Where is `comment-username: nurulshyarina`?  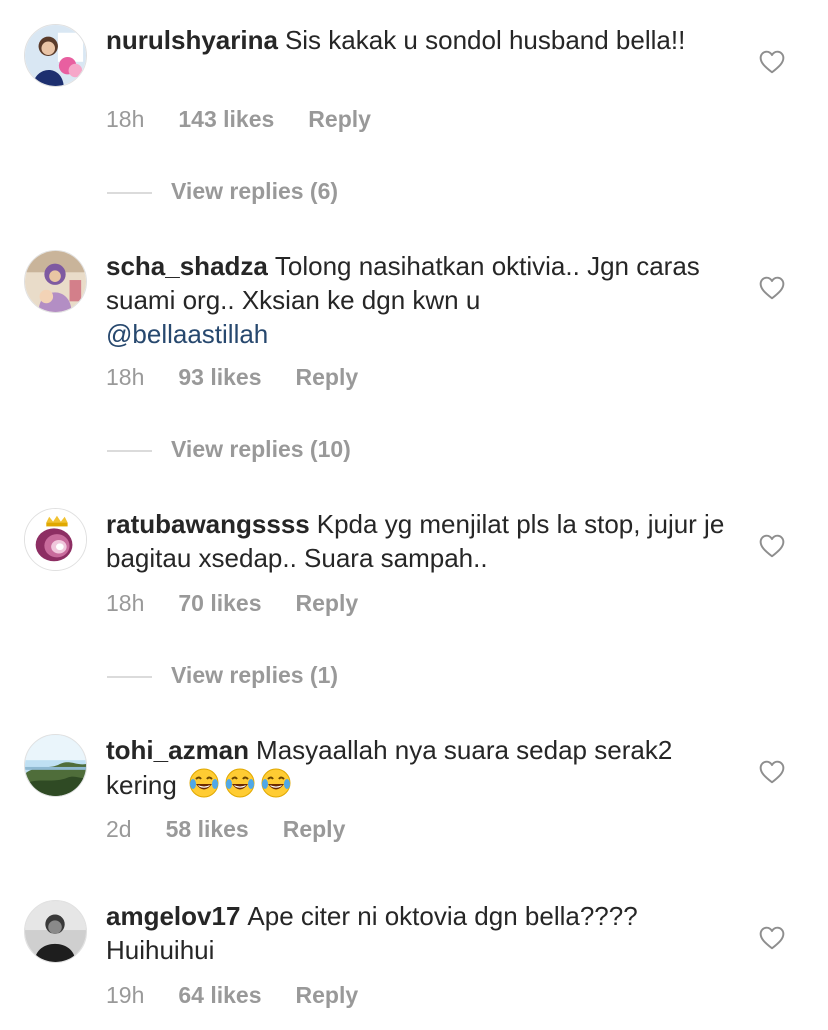
comment-username: nurulshyarina is located at coordinates (192, 40).